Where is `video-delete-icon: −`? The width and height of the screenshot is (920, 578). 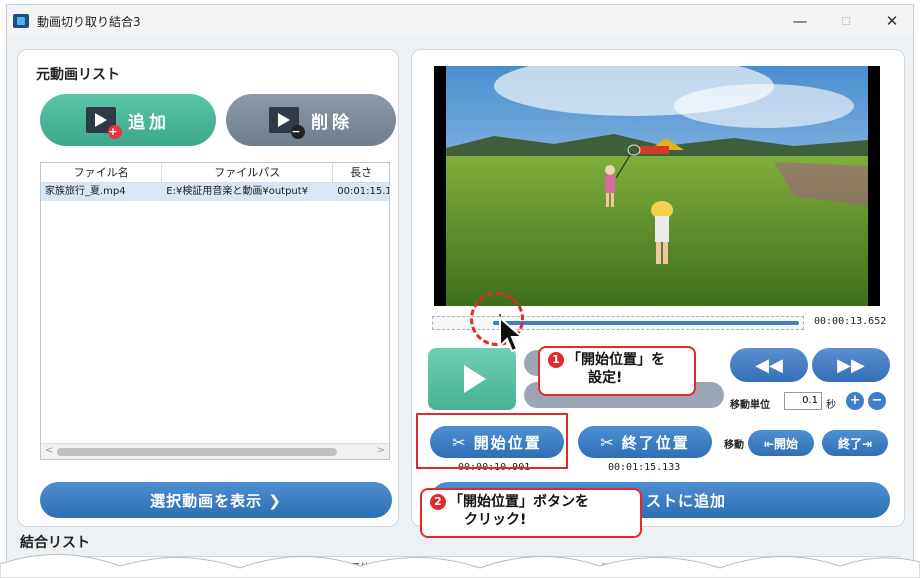 video-delete-icon: − is located at coordinates (287, 123).